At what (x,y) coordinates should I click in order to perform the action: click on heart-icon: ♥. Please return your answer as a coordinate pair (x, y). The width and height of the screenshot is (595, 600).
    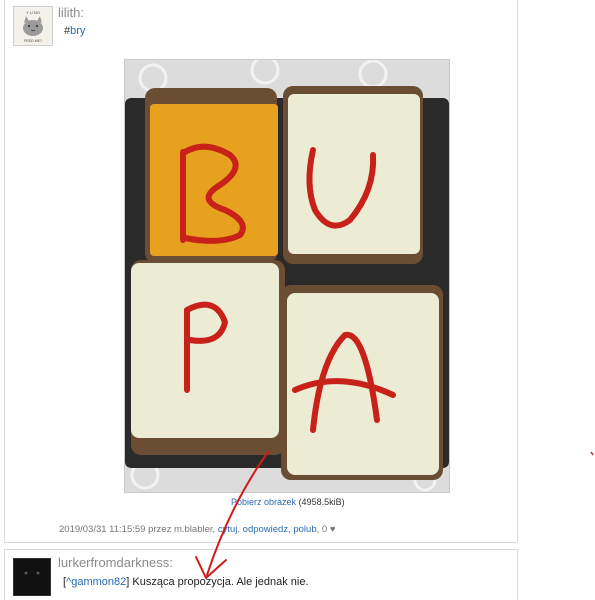
    Looking at the image, I should click on (332, 529).